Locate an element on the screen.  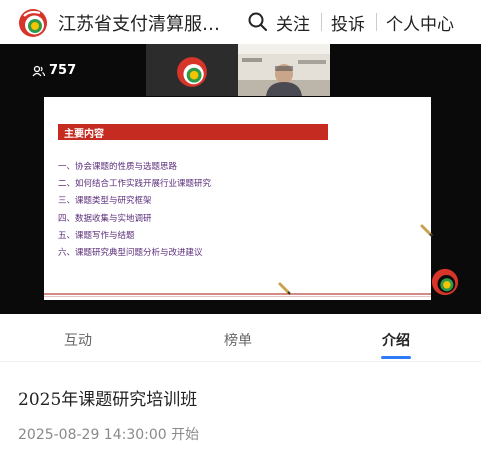
slide-agenda-item: 二、如何结合工作实践开展行业课题研究 is located at coordinates (135, 184).